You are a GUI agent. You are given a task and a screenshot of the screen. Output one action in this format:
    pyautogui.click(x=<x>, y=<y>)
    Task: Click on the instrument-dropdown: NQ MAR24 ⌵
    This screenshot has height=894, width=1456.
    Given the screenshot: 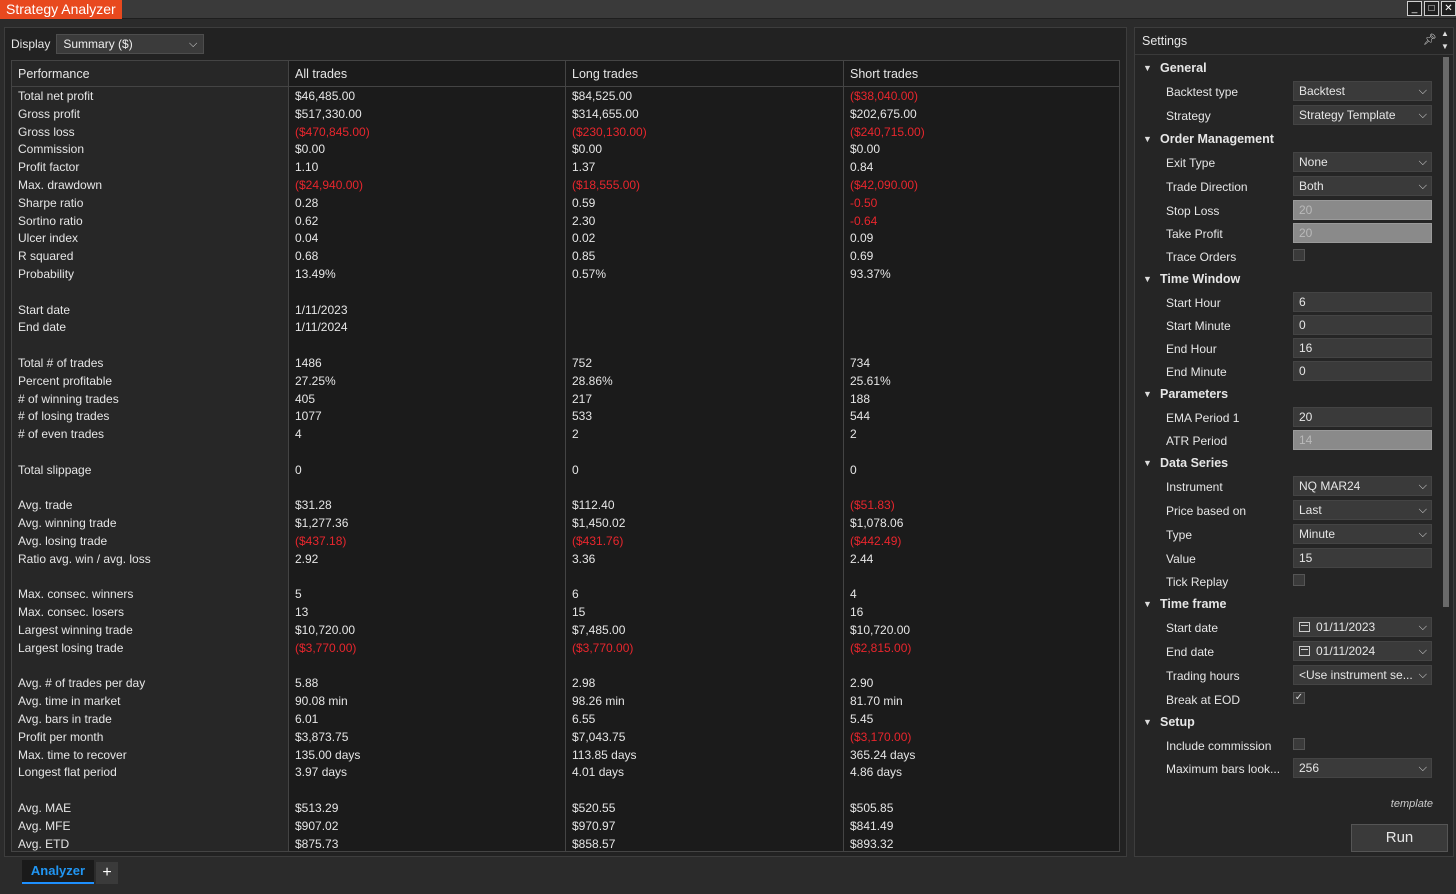 What is the action you would take?
    pyautogui.click(x=1362, y=486)
    